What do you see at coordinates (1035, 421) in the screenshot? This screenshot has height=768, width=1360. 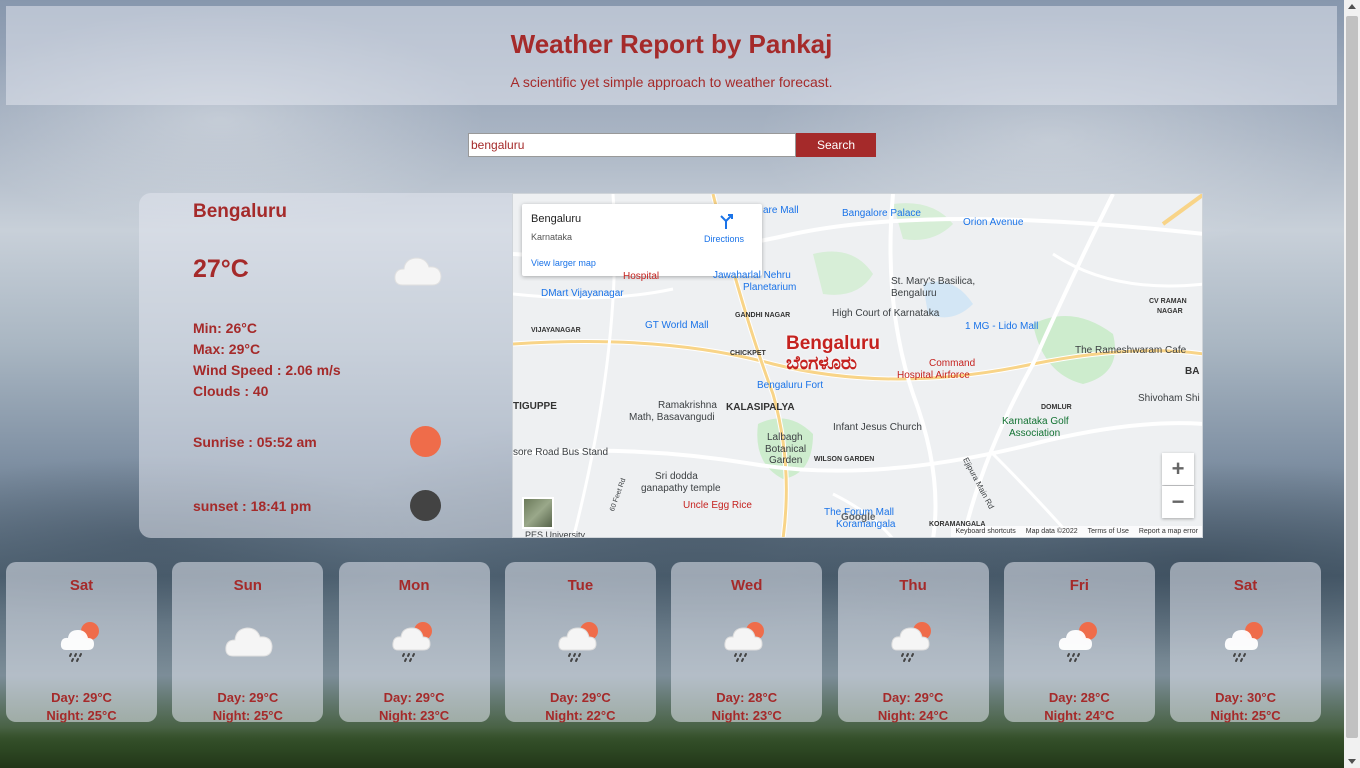 I see `map-label: Karnataka Golf` at bounding box center [1035, 421].